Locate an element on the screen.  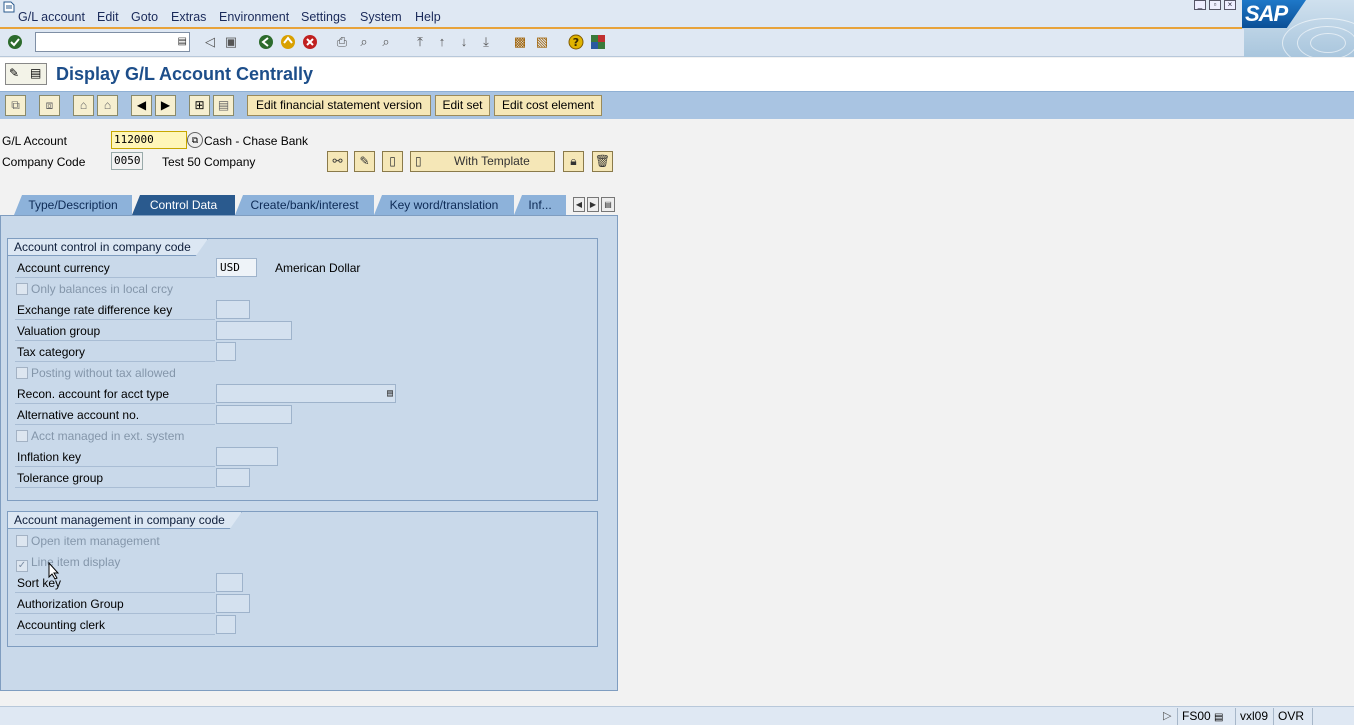
menu-environment: Environment is located at coordinates (254, 17).